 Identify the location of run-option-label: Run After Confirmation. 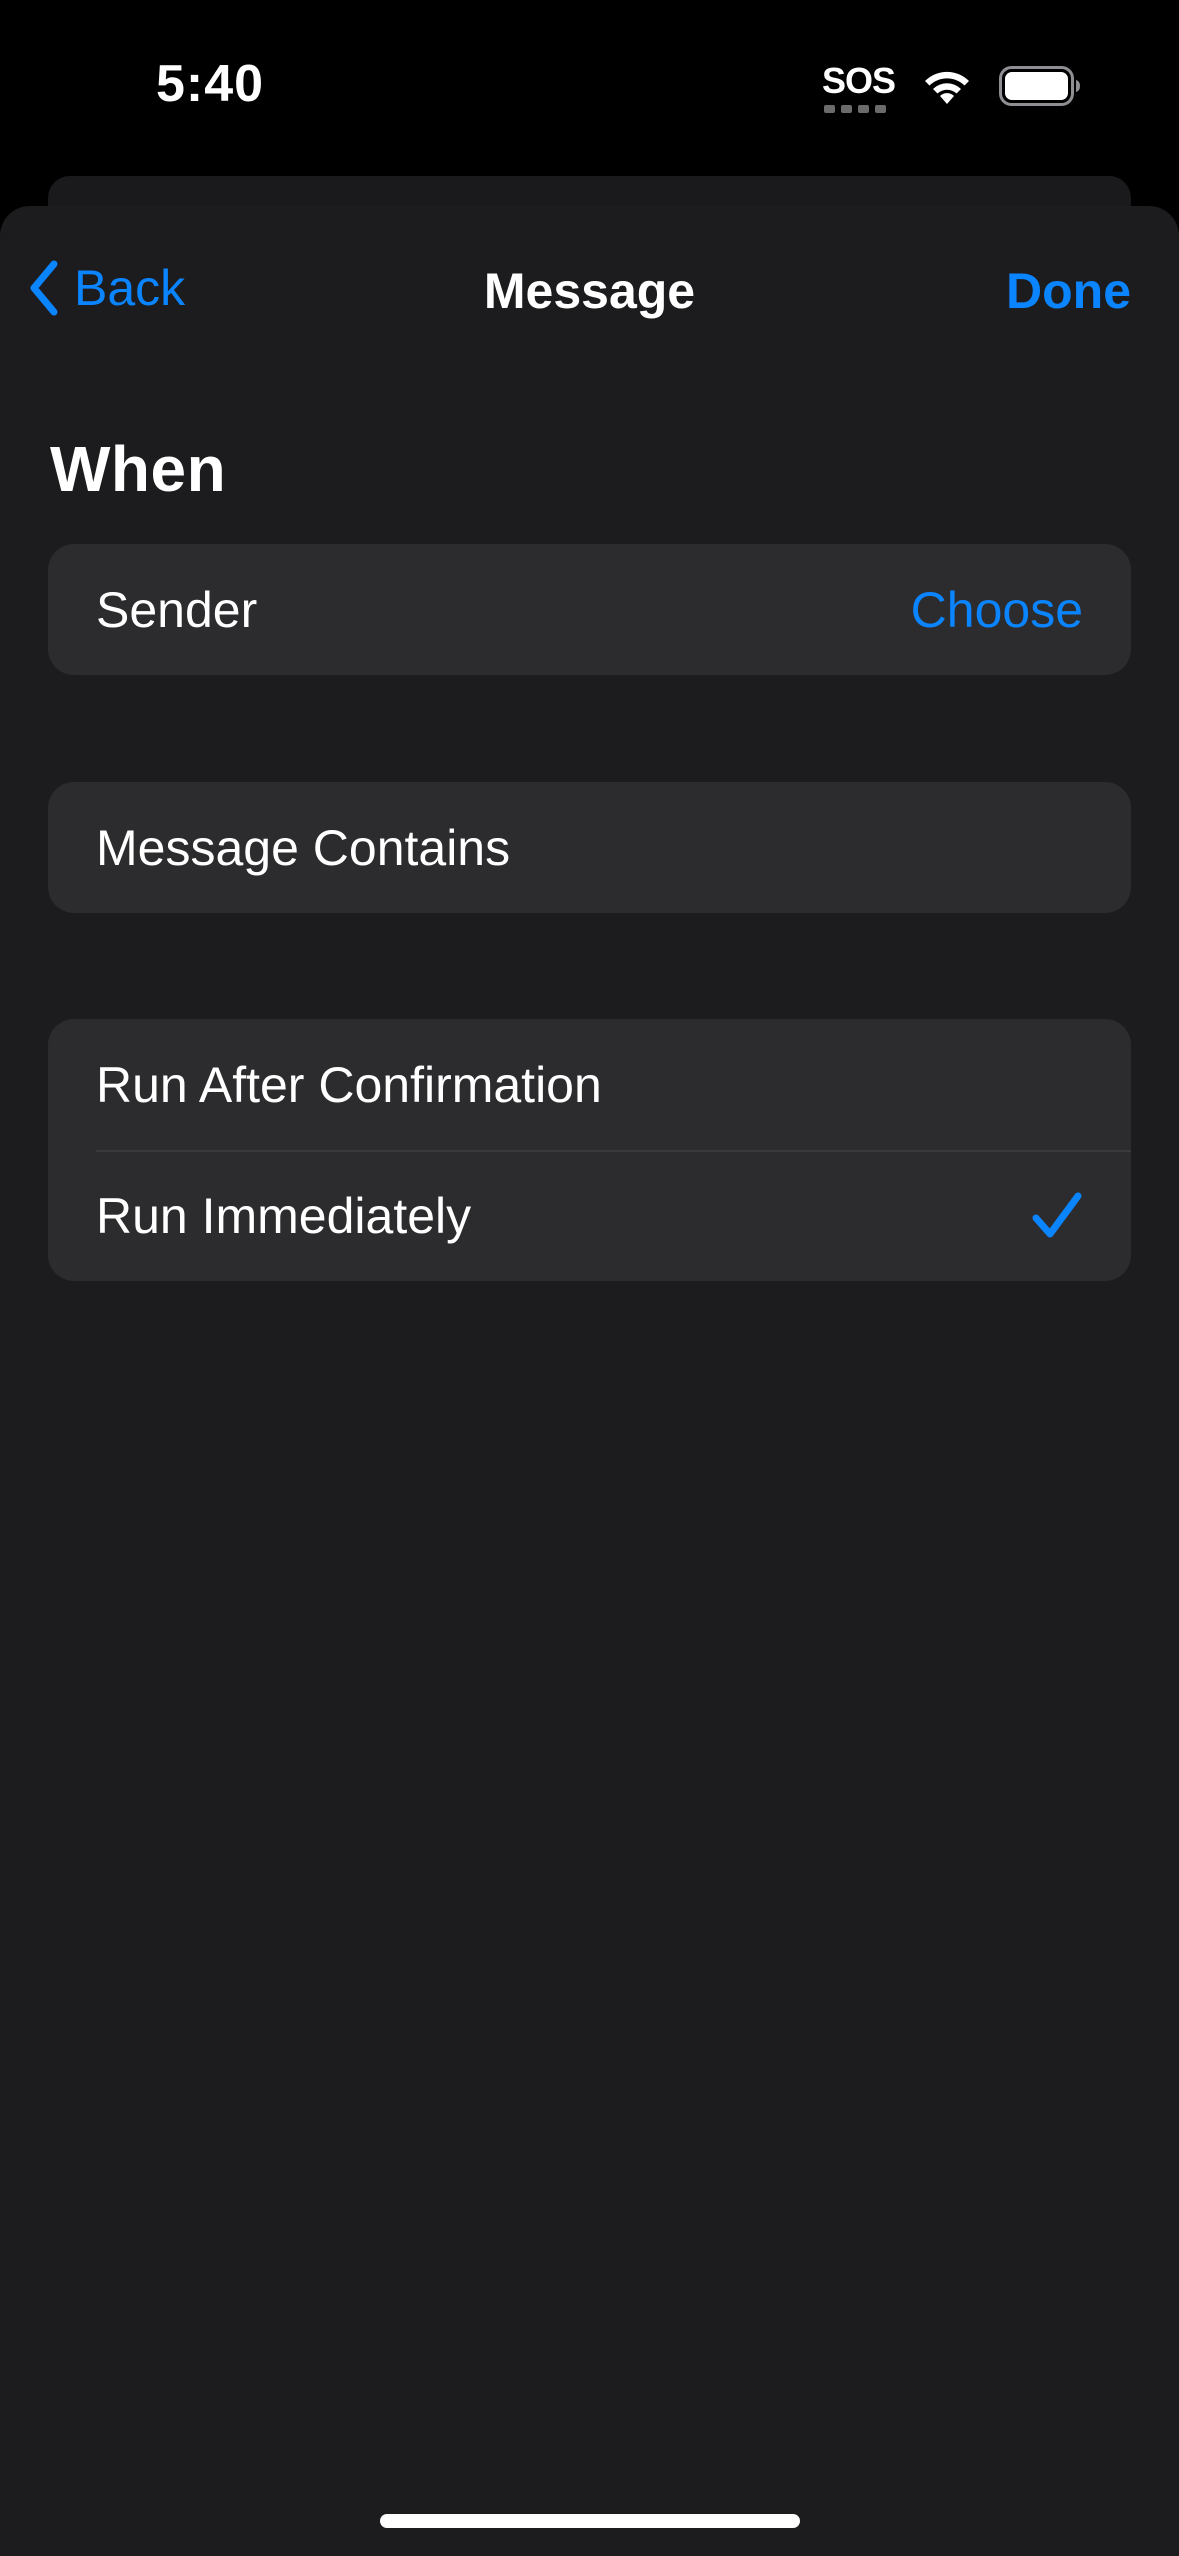
(349, 1084).